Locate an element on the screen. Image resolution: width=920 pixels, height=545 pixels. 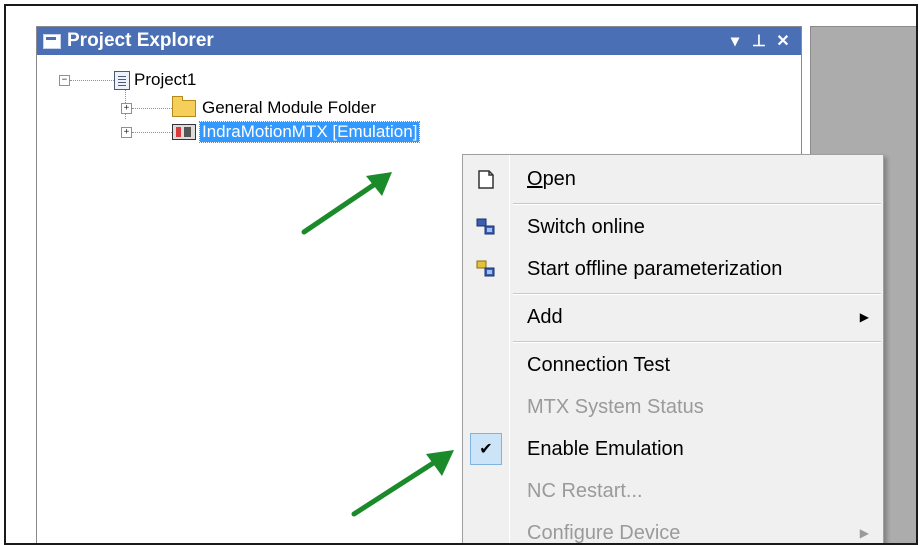
menu-item-configure-device: Configure Device ▶ is located at coordinates (673, 529).